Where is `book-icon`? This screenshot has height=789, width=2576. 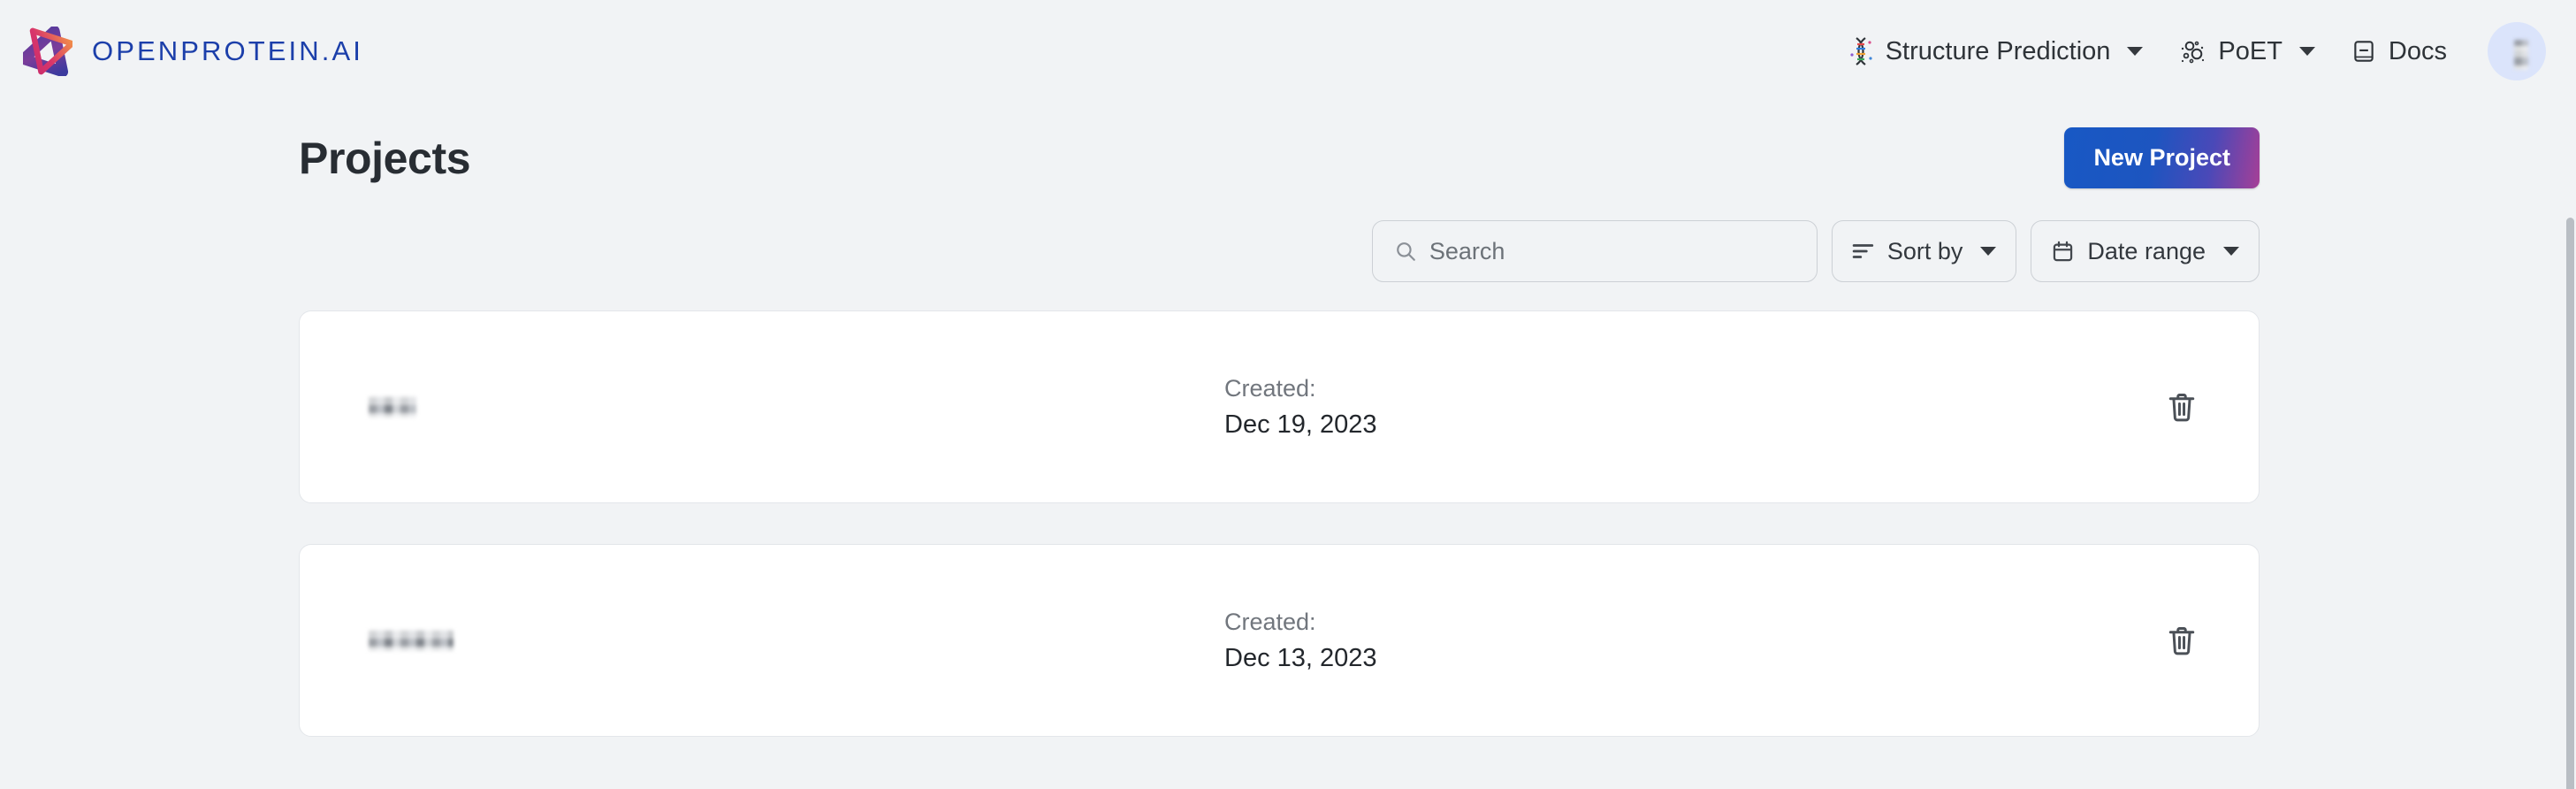 book-icon is located at coordinates (2364, 52).